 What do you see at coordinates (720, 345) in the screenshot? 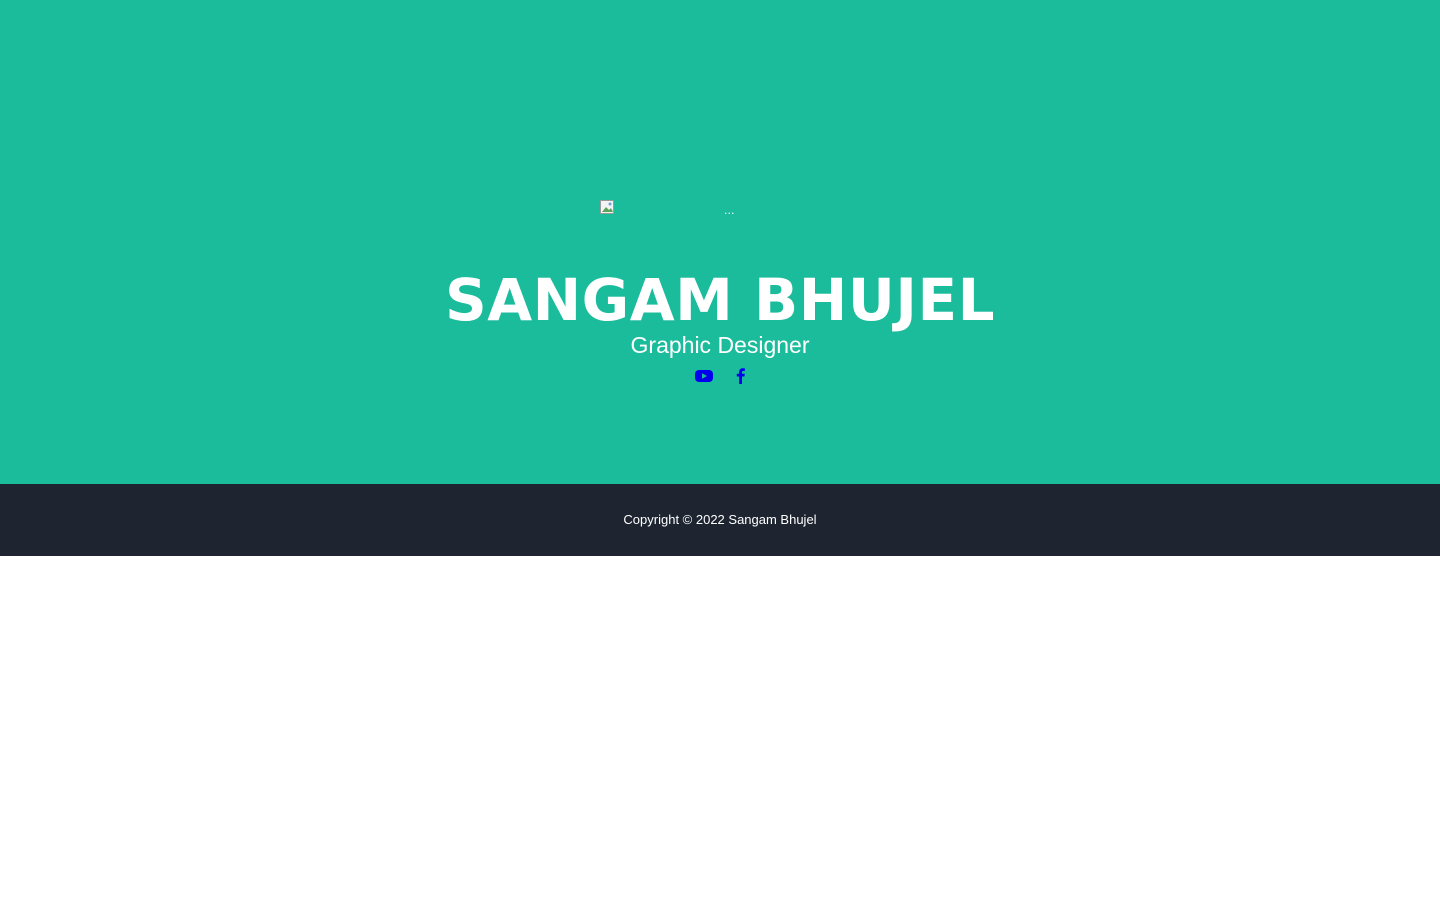
I see `subtitle: Graphic Designer` at bounding box center [720, 345].